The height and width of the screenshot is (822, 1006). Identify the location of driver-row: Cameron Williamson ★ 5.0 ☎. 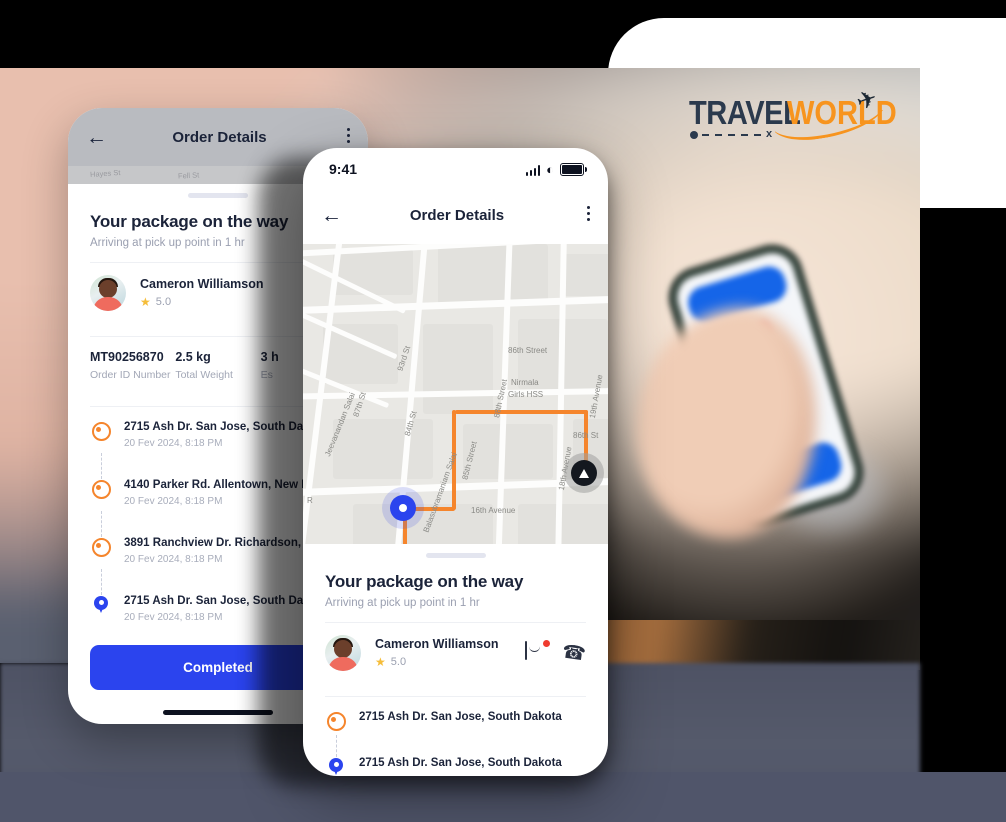
(456, 653).